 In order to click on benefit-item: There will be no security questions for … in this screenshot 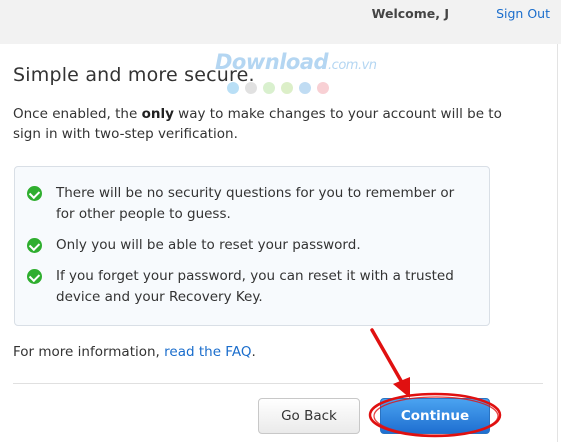, I will do `click(252, 204)`.